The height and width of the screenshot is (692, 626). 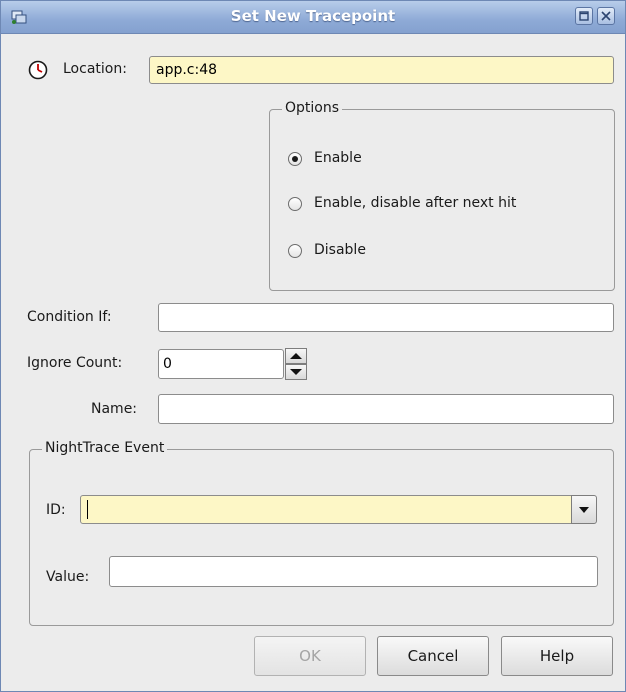 I want to click on event-value-field, so click(x=353, y=571).